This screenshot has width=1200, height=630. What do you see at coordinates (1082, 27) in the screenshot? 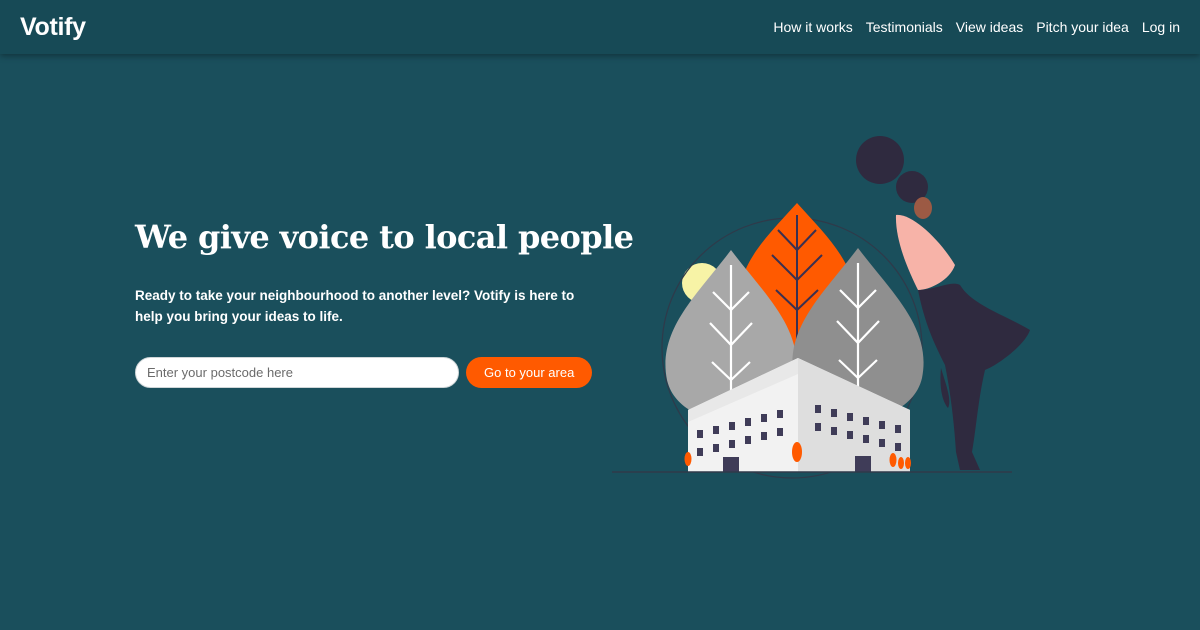
I see `nav-link-pitch-your-idea: Pitch your idea` at bounding box center [1082, 27].